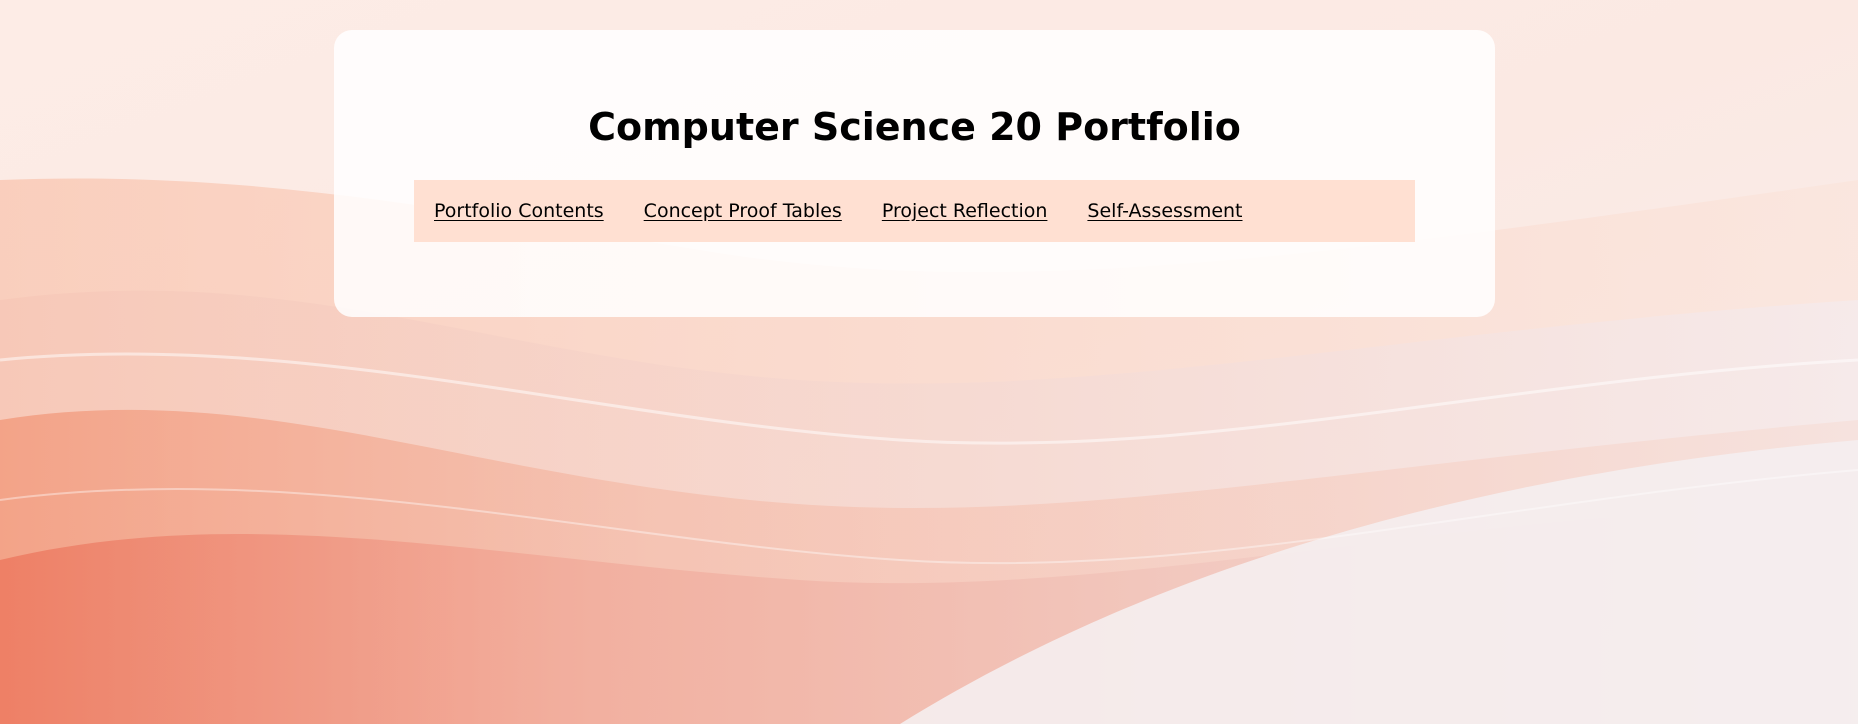 Image resolution: width=1858 pixels, height=724 pixels. What do you see at coordinates (914, 127) in the screenshot?
I see `page-title: Computer Science 20 Portfolio` at bounding box center [914, 127].